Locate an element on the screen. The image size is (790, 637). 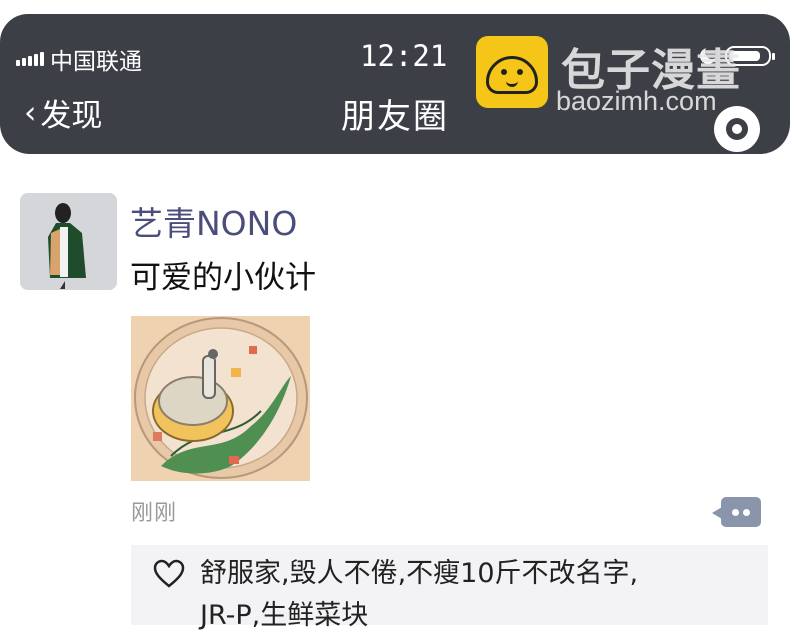
status-time: 12:21 is located at coordinates (404, 56).